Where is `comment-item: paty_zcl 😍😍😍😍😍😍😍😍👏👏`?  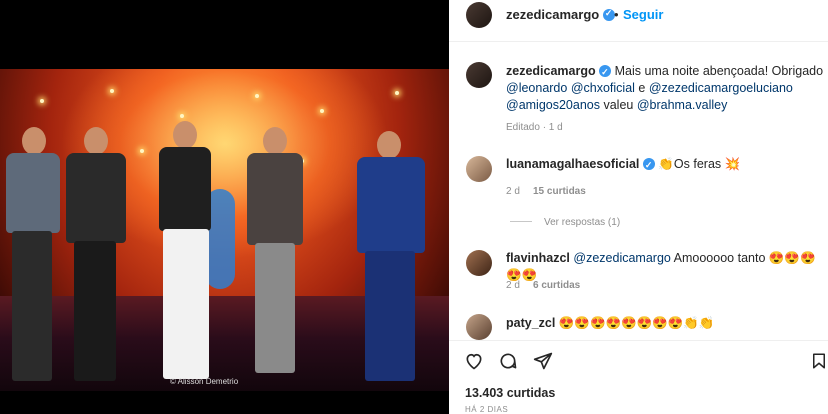 comment-item: paty_zcl 😍😍😍😍😍😍😍😍👏👏 is located at coordinates (610, 323).